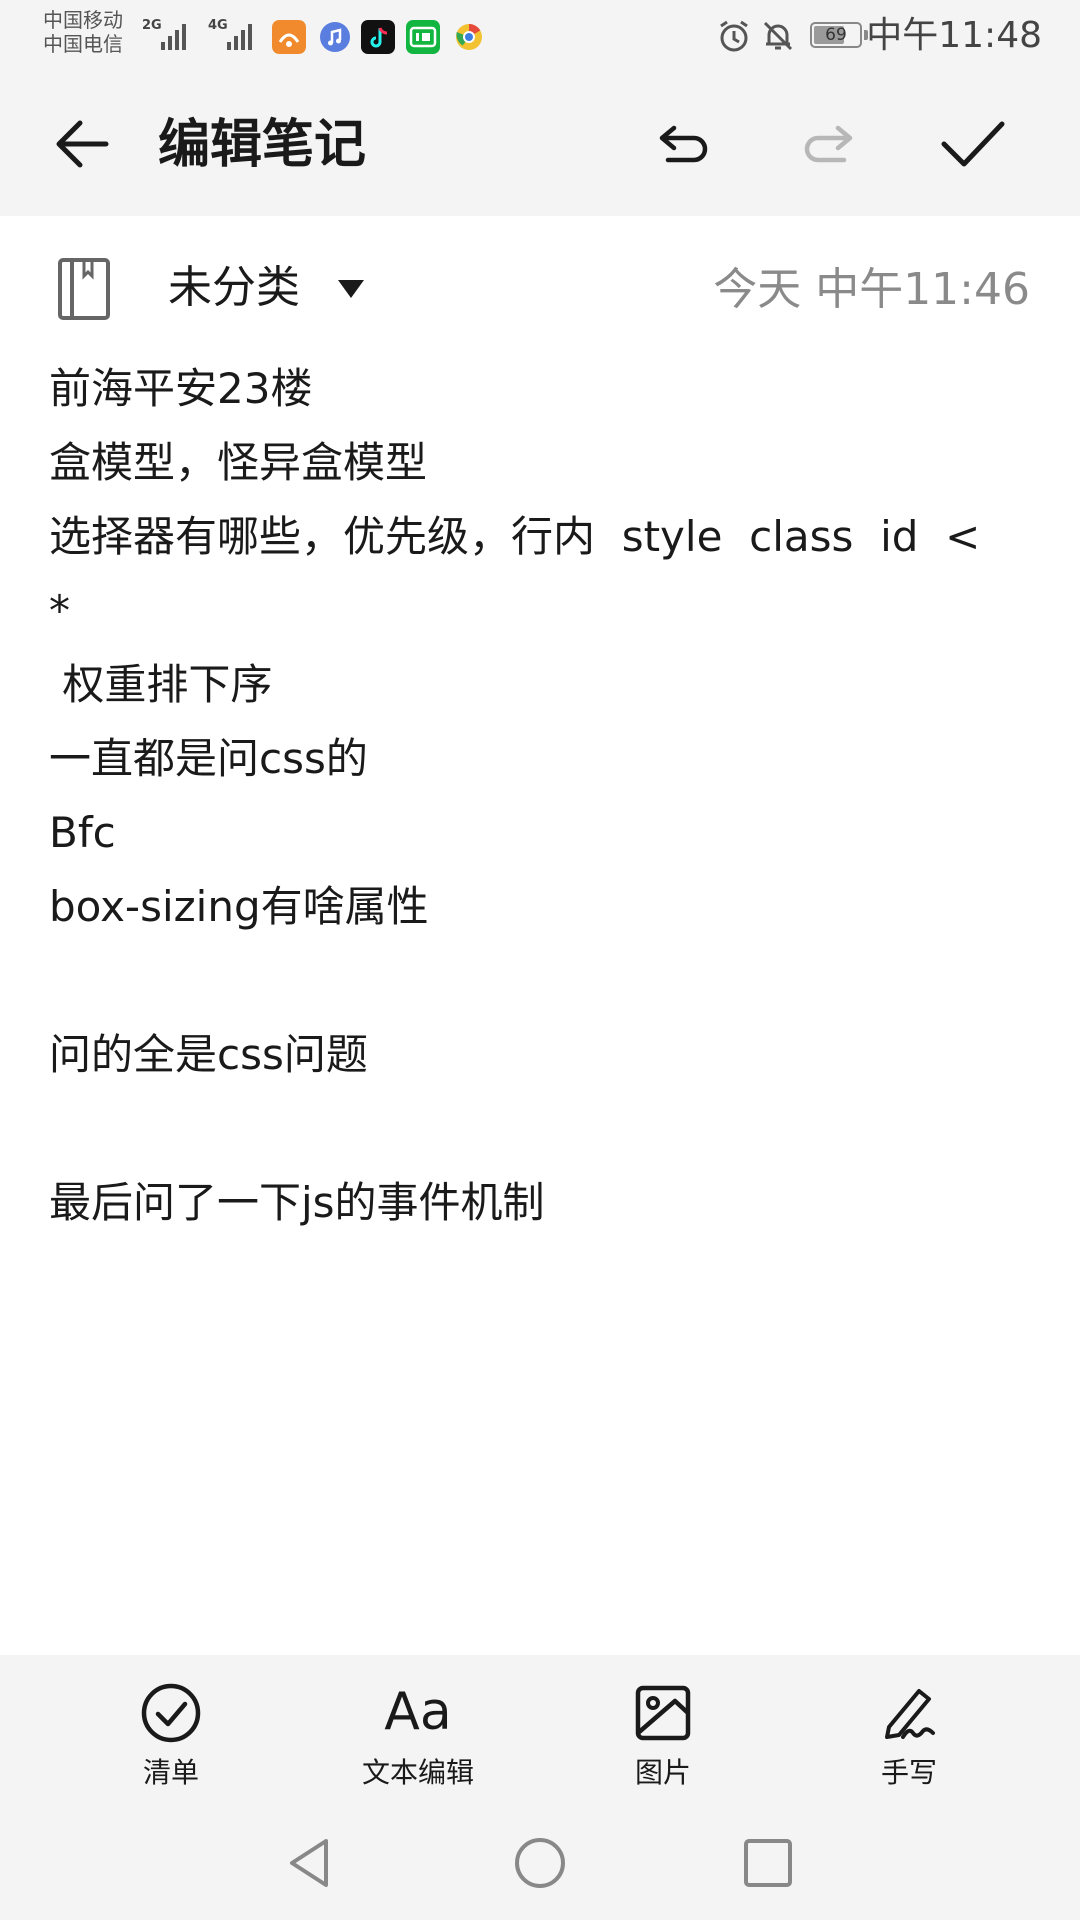  Describe the element at coordinates (351, 289) in the screenshot. I see `caret-down-icon` at that location.